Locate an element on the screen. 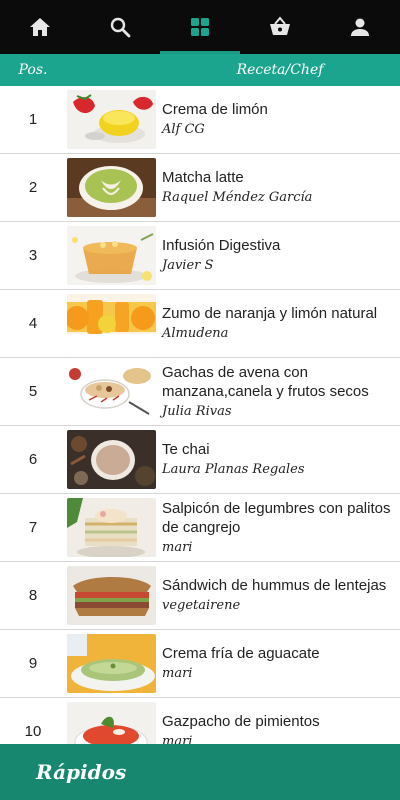 The width and height of the screenshot is (400, 800). recipe-title: Crema de limón is located at coordinates (215, 109).